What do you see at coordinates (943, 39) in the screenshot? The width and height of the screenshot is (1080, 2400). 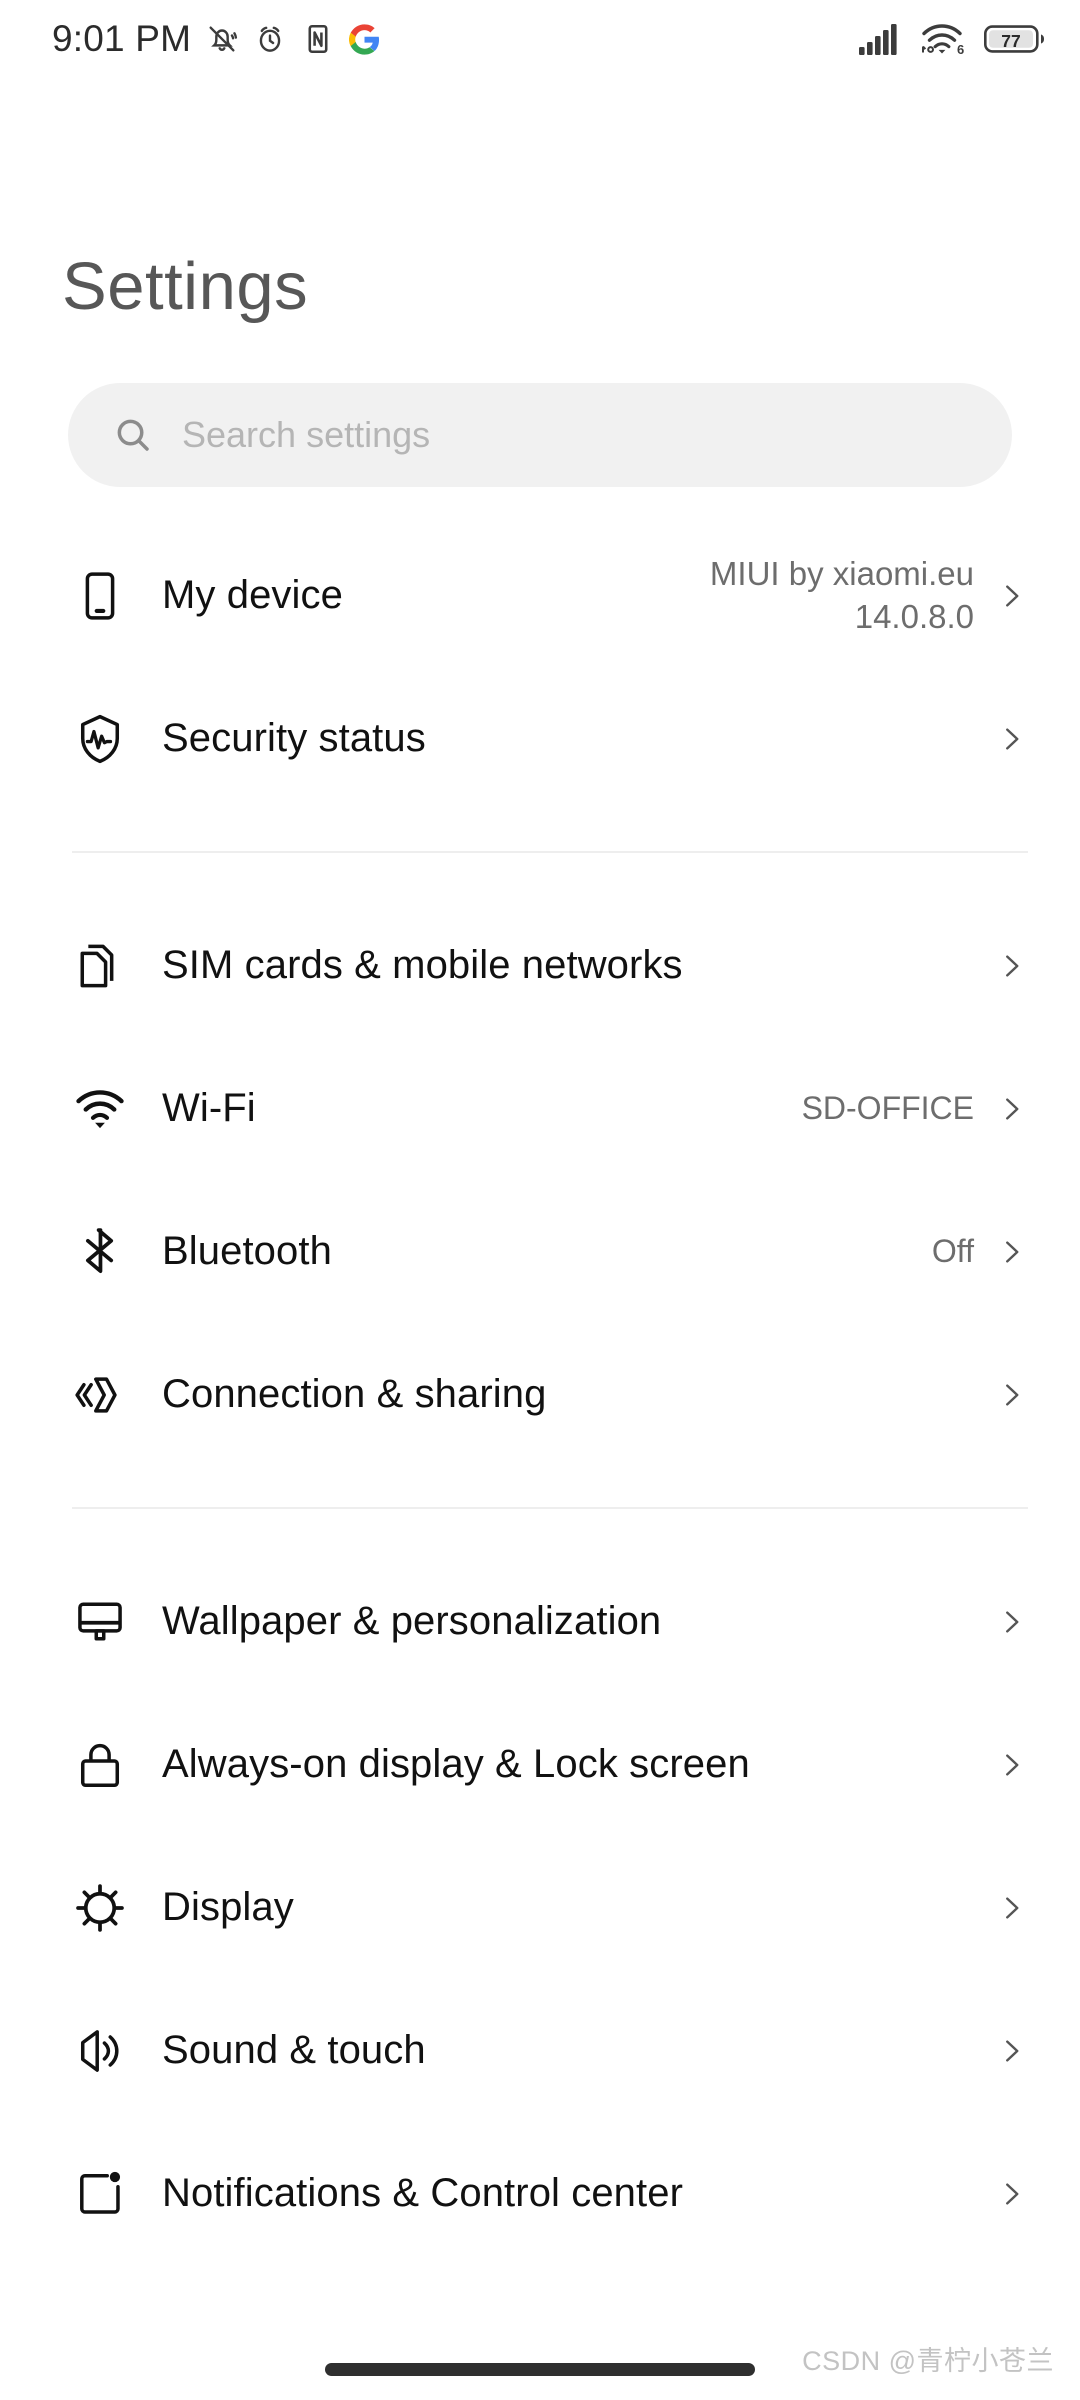 I see `wifi-6-icon: 6` at bounding box center [943, 39].